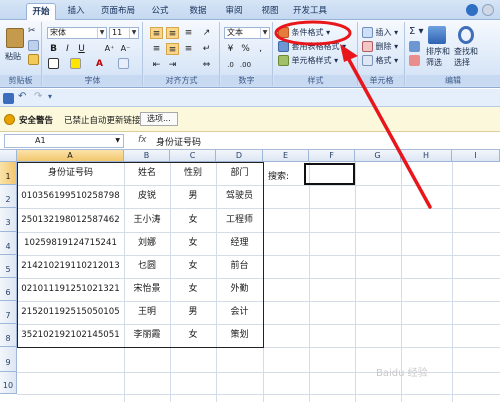 Image resolution: width=500 pixels, height=402 pixels. What do you see at coordinates (99, 64) in the screenshot?
I see `font-color-icon: A` at bounding box center [99, 64].